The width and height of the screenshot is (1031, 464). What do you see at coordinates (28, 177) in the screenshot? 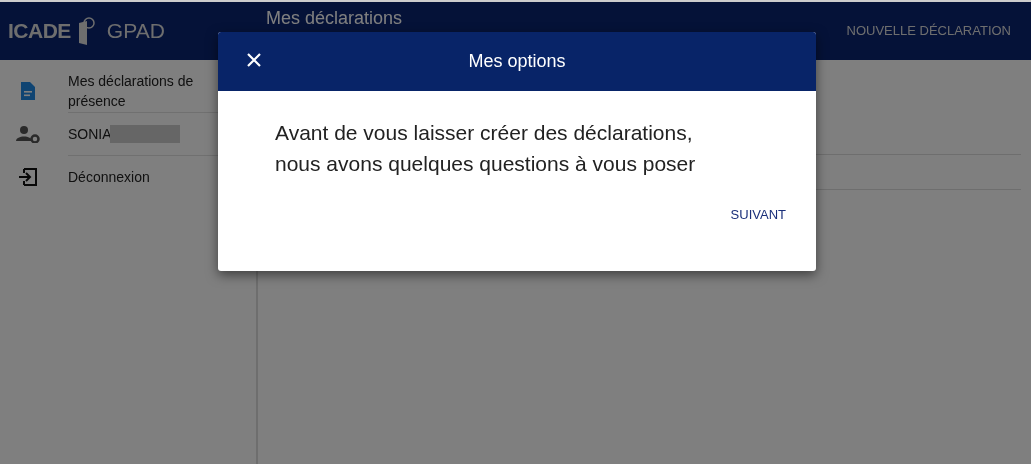
I see `exit-icon` at bounding box center [28, 177].